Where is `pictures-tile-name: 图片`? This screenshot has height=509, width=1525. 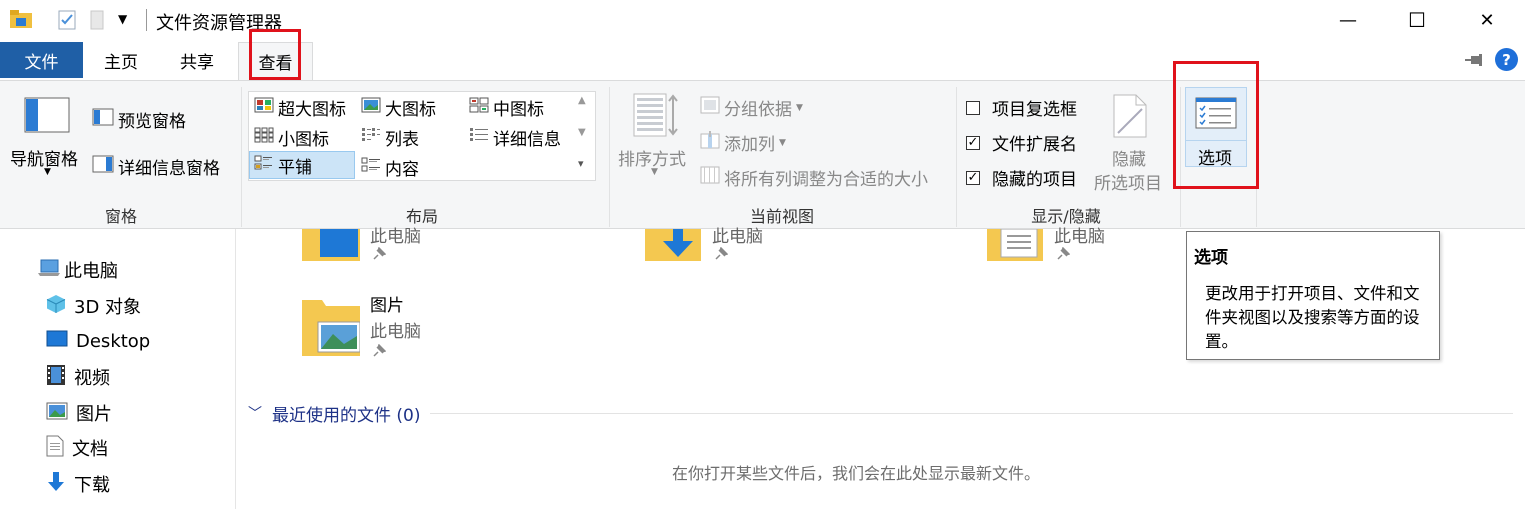
pictures-tile-name: 图片 is located at coordinates (387, 306).